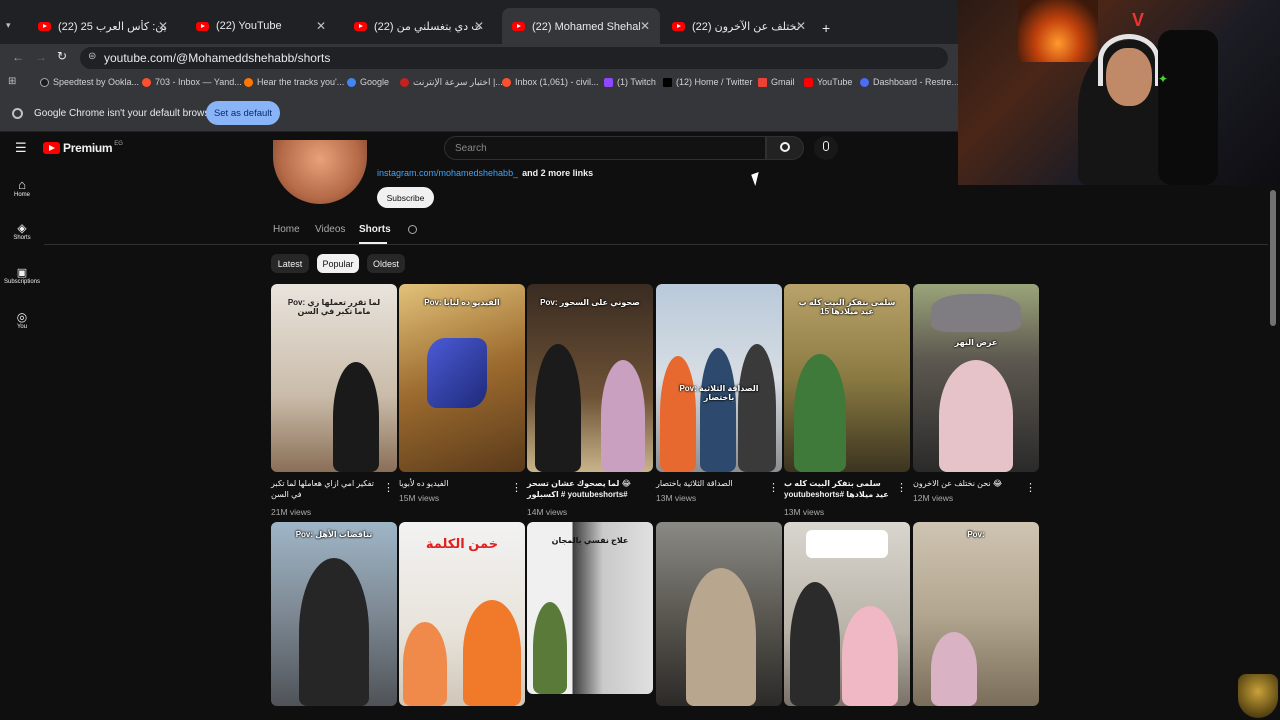 This screenshot has width=1280, height=720. What do you see at coordinates (44, 82) in the screenshot?
I see `speedtest-icon` at bounding box center [44, 82].